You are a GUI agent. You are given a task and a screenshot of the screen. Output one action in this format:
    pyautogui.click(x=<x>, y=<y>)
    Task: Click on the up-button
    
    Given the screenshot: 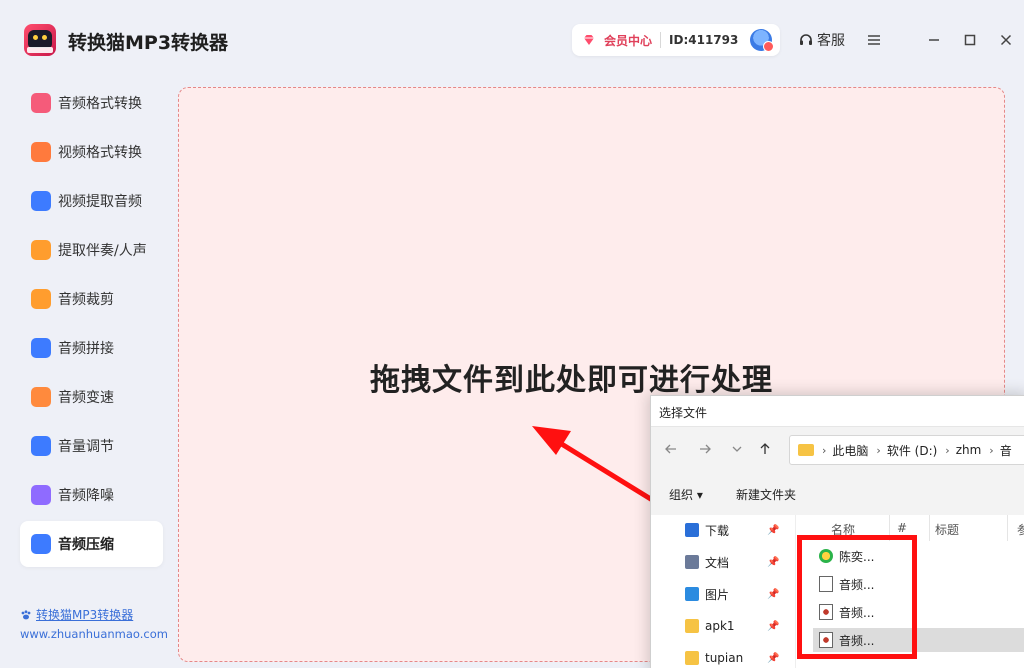 What is the action you would take?
    pyautogui.click(x=766, y=450)
    